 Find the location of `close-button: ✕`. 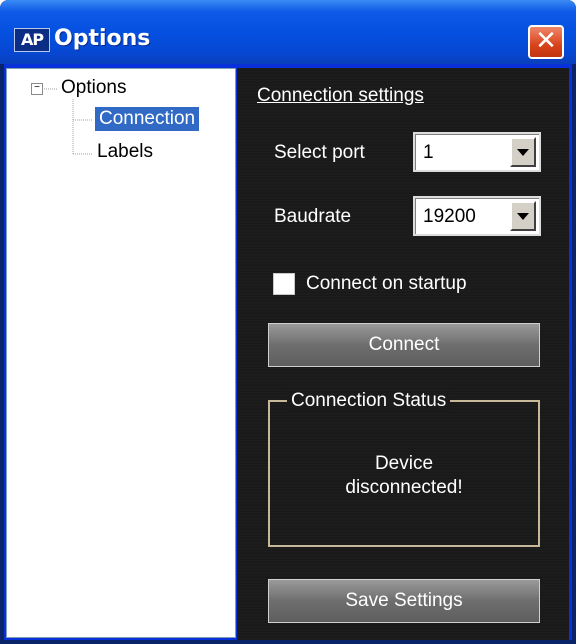

close-button: ✕ is located at coordinates (546, 42).